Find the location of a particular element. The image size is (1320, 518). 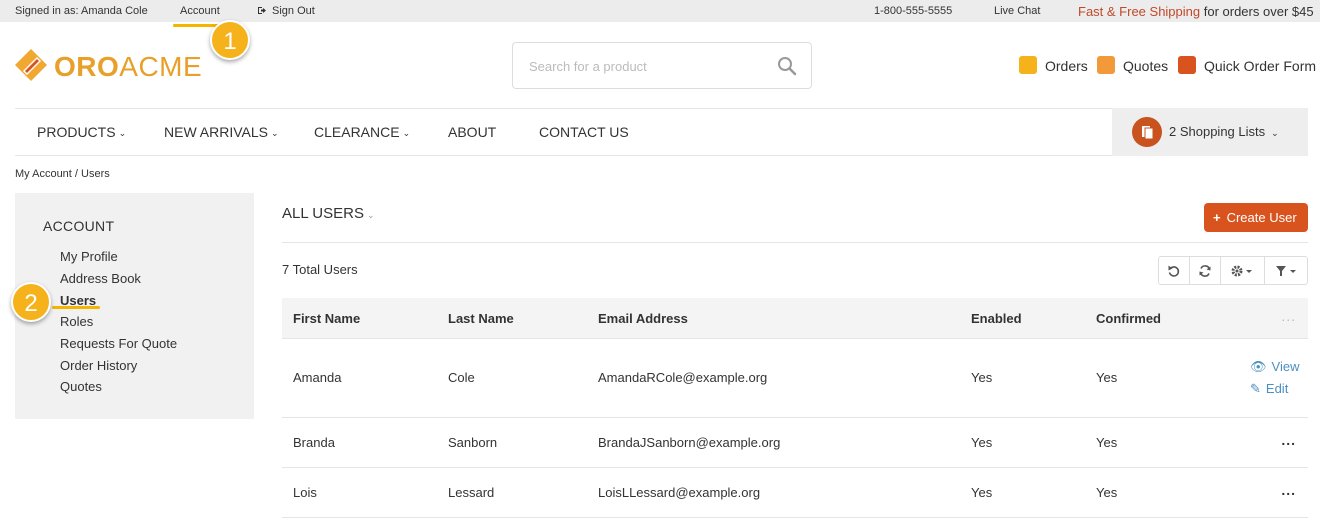

view-action: 👁 View is located at coordinates (1274, 367).